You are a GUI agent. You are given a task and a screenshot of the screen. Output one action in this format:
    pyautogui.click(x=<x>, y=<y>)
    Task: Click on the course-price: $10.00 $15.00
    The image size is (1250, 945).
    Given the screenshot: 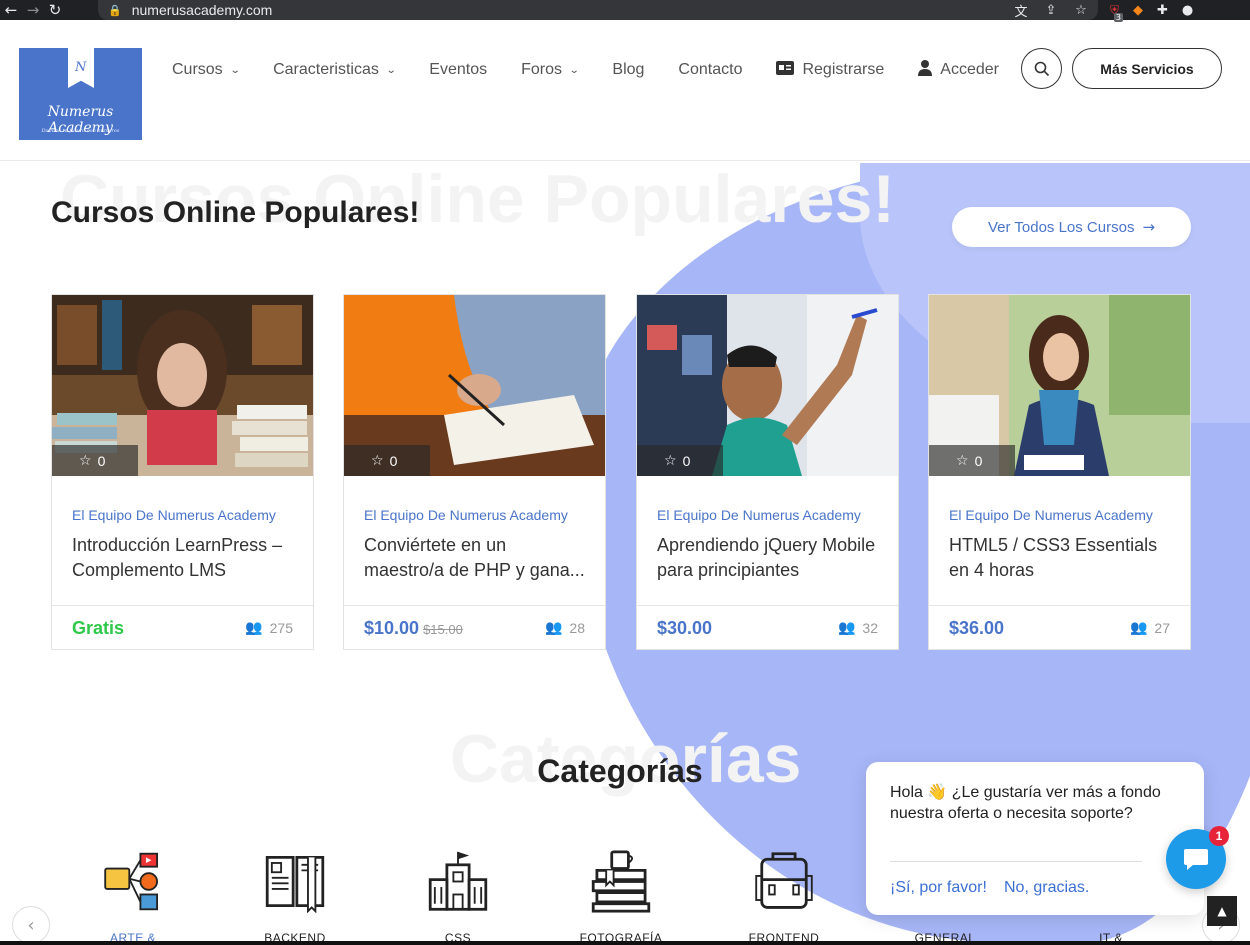 What is the action you would take?
    pyautogui.click(x=413, y=628)
    